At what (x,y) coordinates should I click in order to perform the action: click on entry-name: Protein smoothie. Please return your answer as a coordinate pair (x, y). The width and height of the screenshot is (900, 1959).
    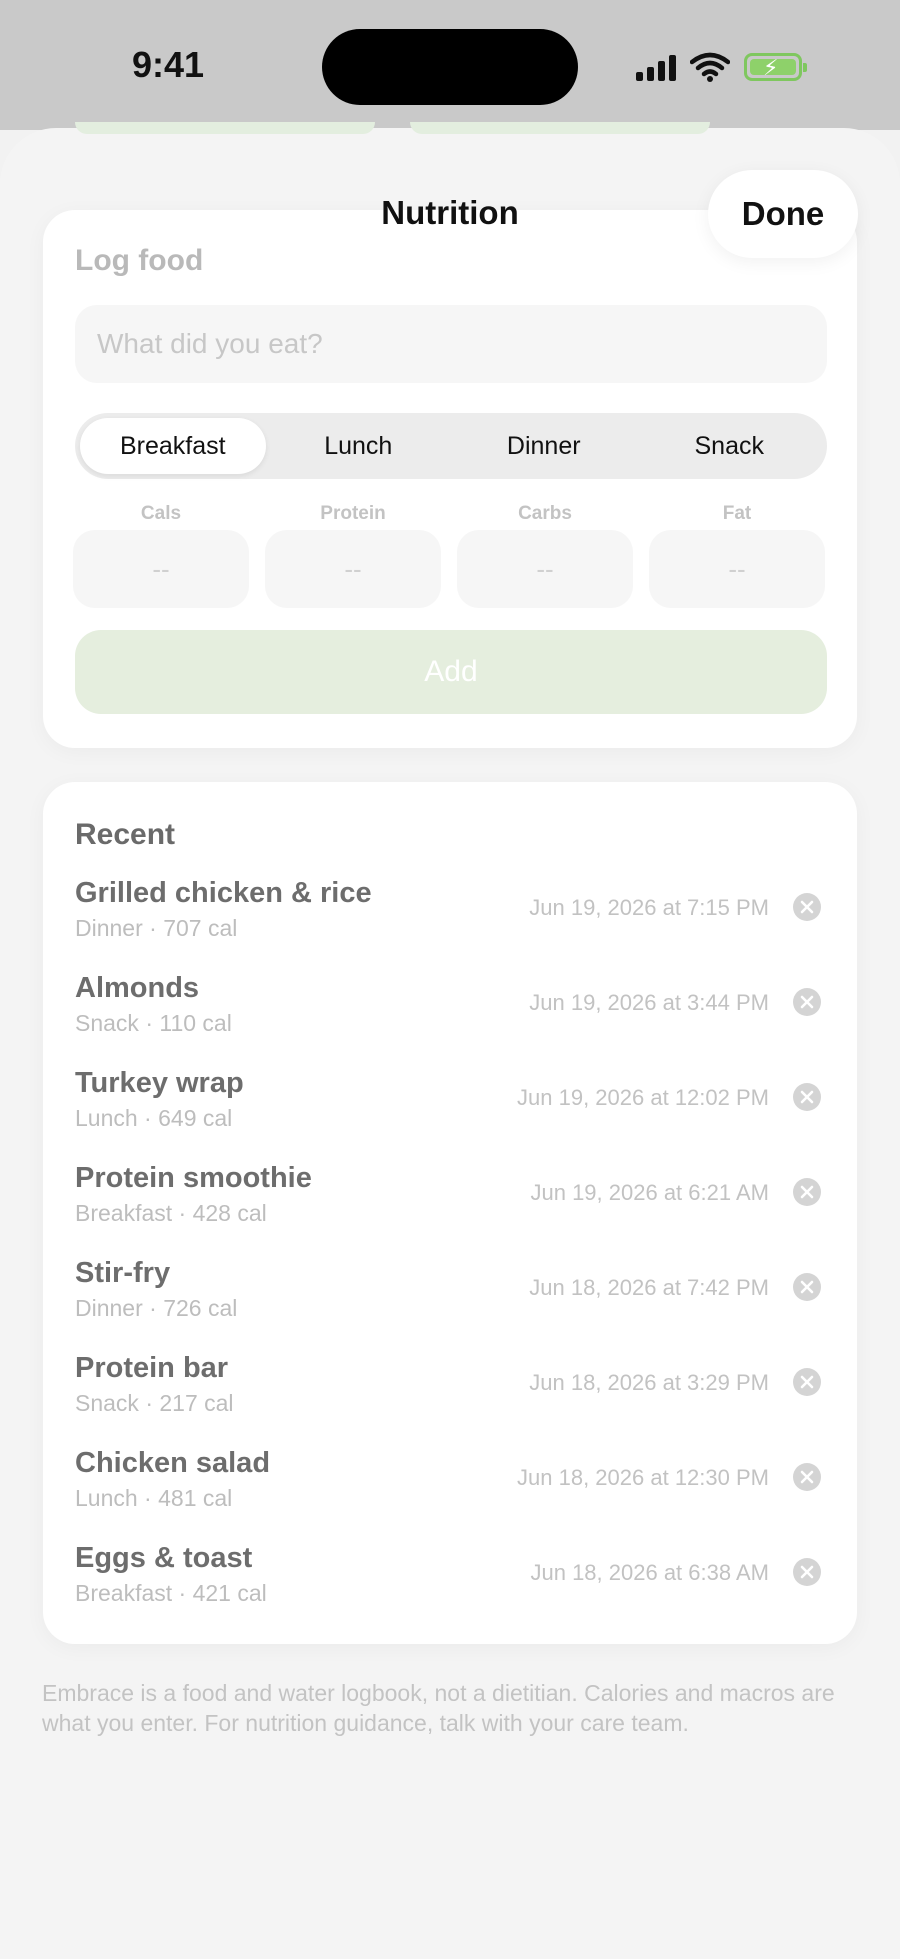
    Looking at the image, I should click on (193, 1178).